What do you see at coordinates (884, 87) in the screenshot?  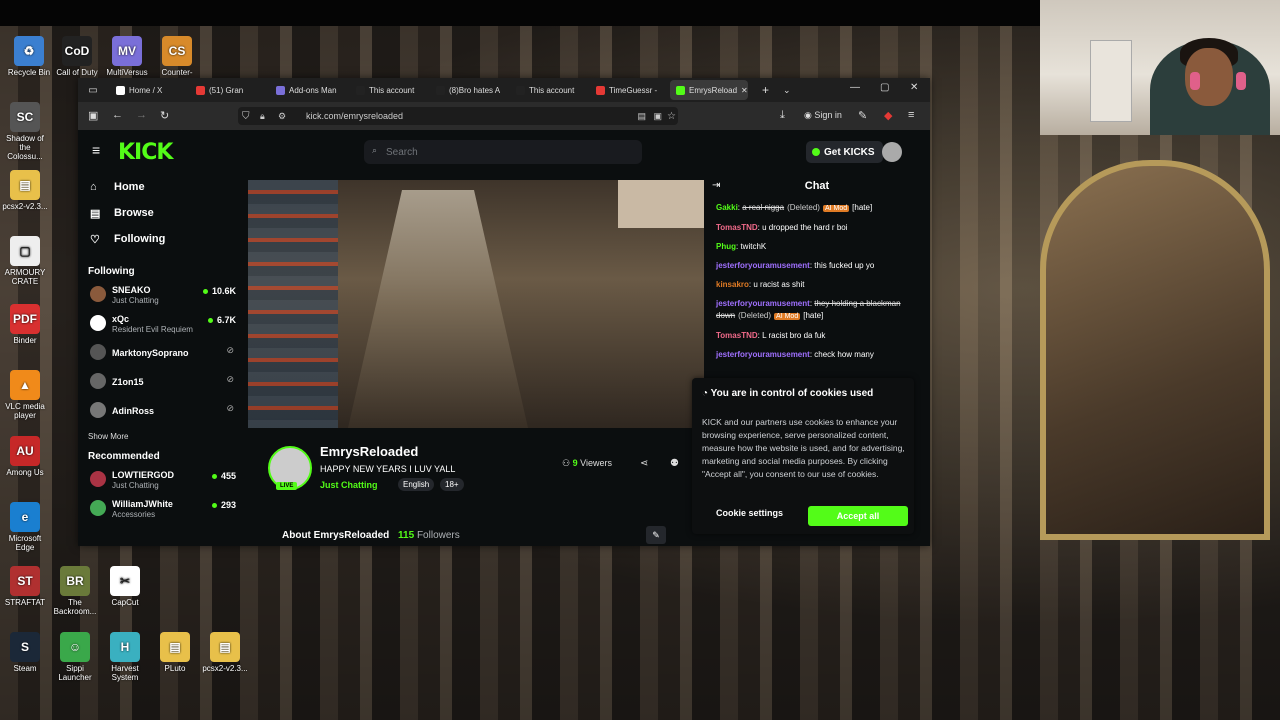 I see `maximize-icon: ▢` at bounding box center [884, 87].